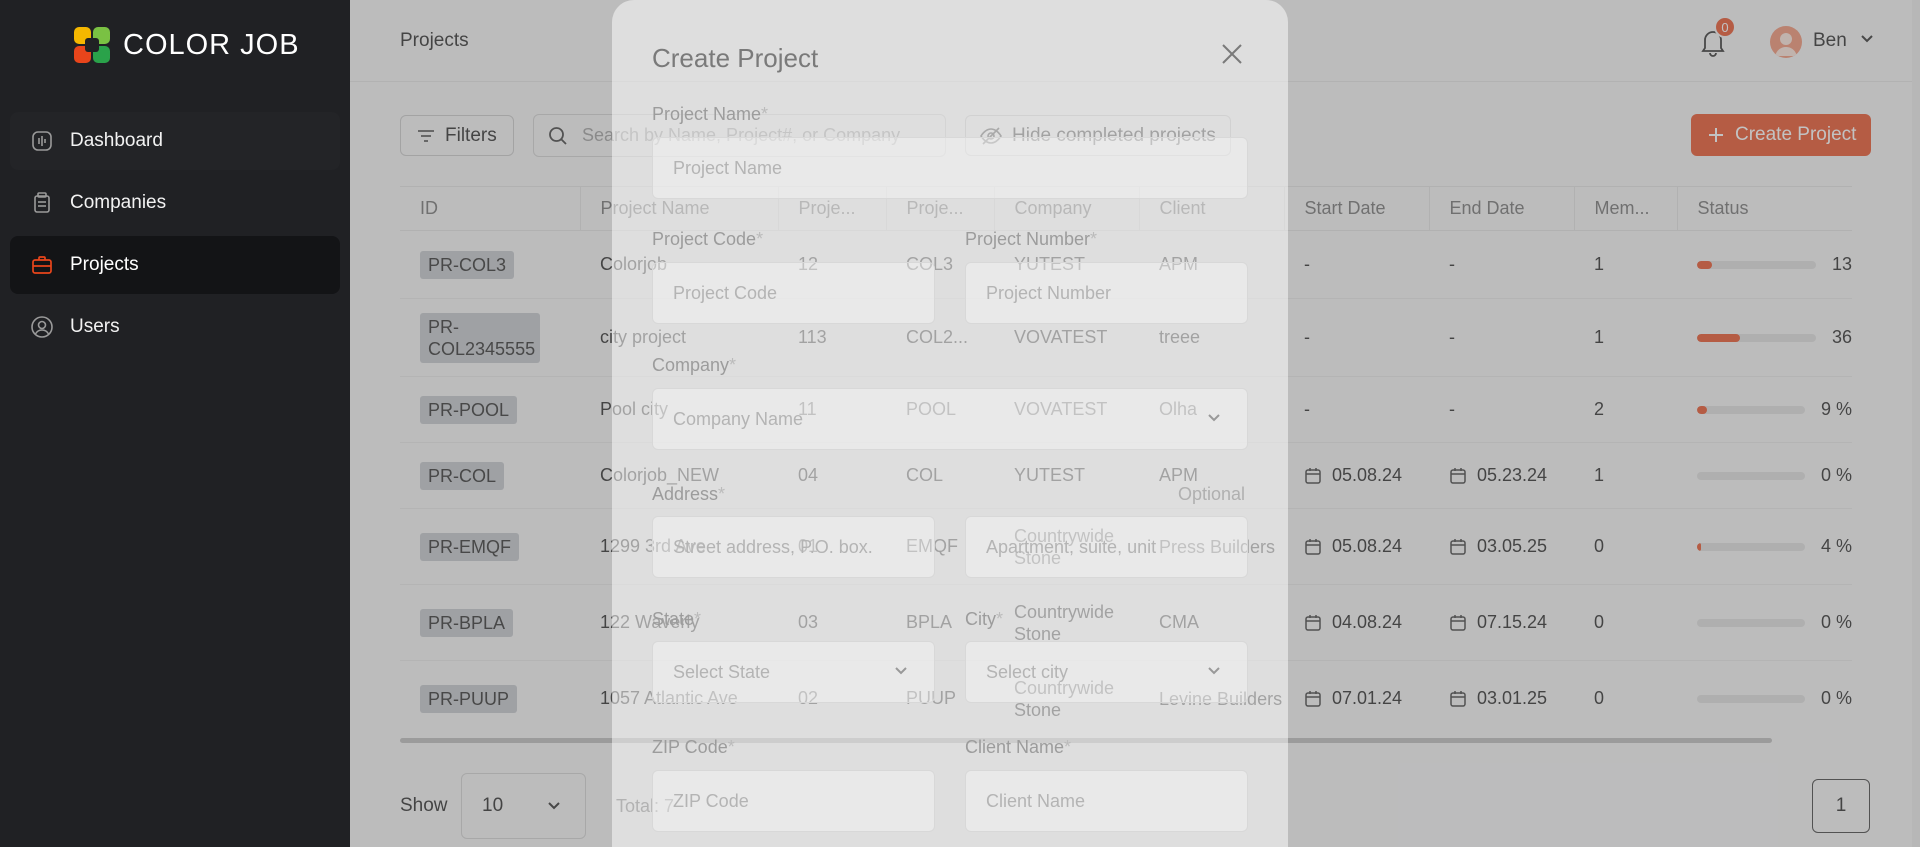  I want to click on sidebar-item-users: Users, so click(175, 327).